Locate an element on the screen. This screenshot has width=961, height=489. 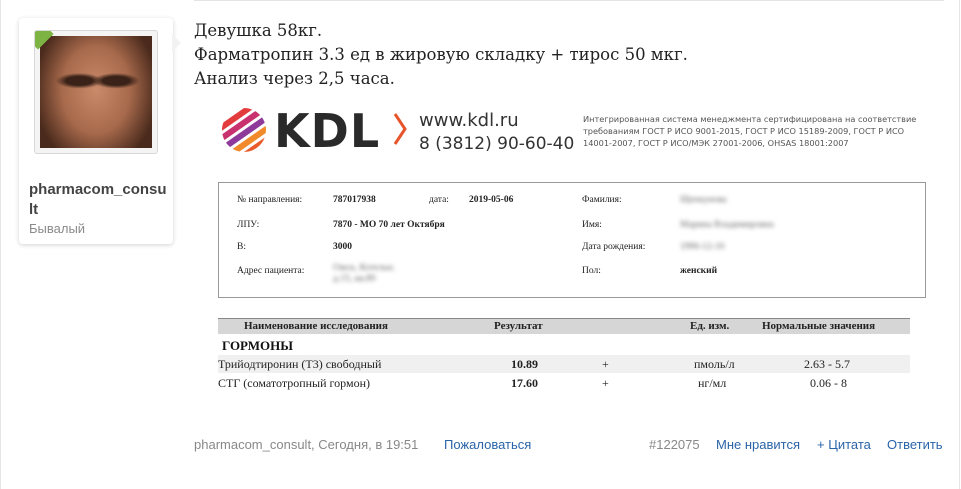
author-card: pharmacom_consult Бывалый is located at coordinates (96, 131).